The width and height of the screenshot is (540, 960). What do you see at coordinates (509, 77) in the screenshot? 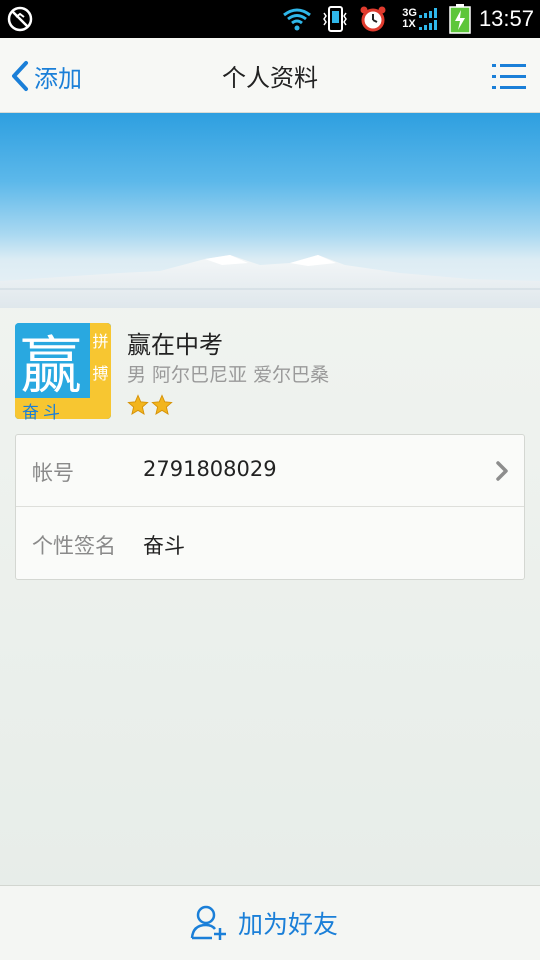
I see `list-menu-icon` at bounding box center [509, 77].